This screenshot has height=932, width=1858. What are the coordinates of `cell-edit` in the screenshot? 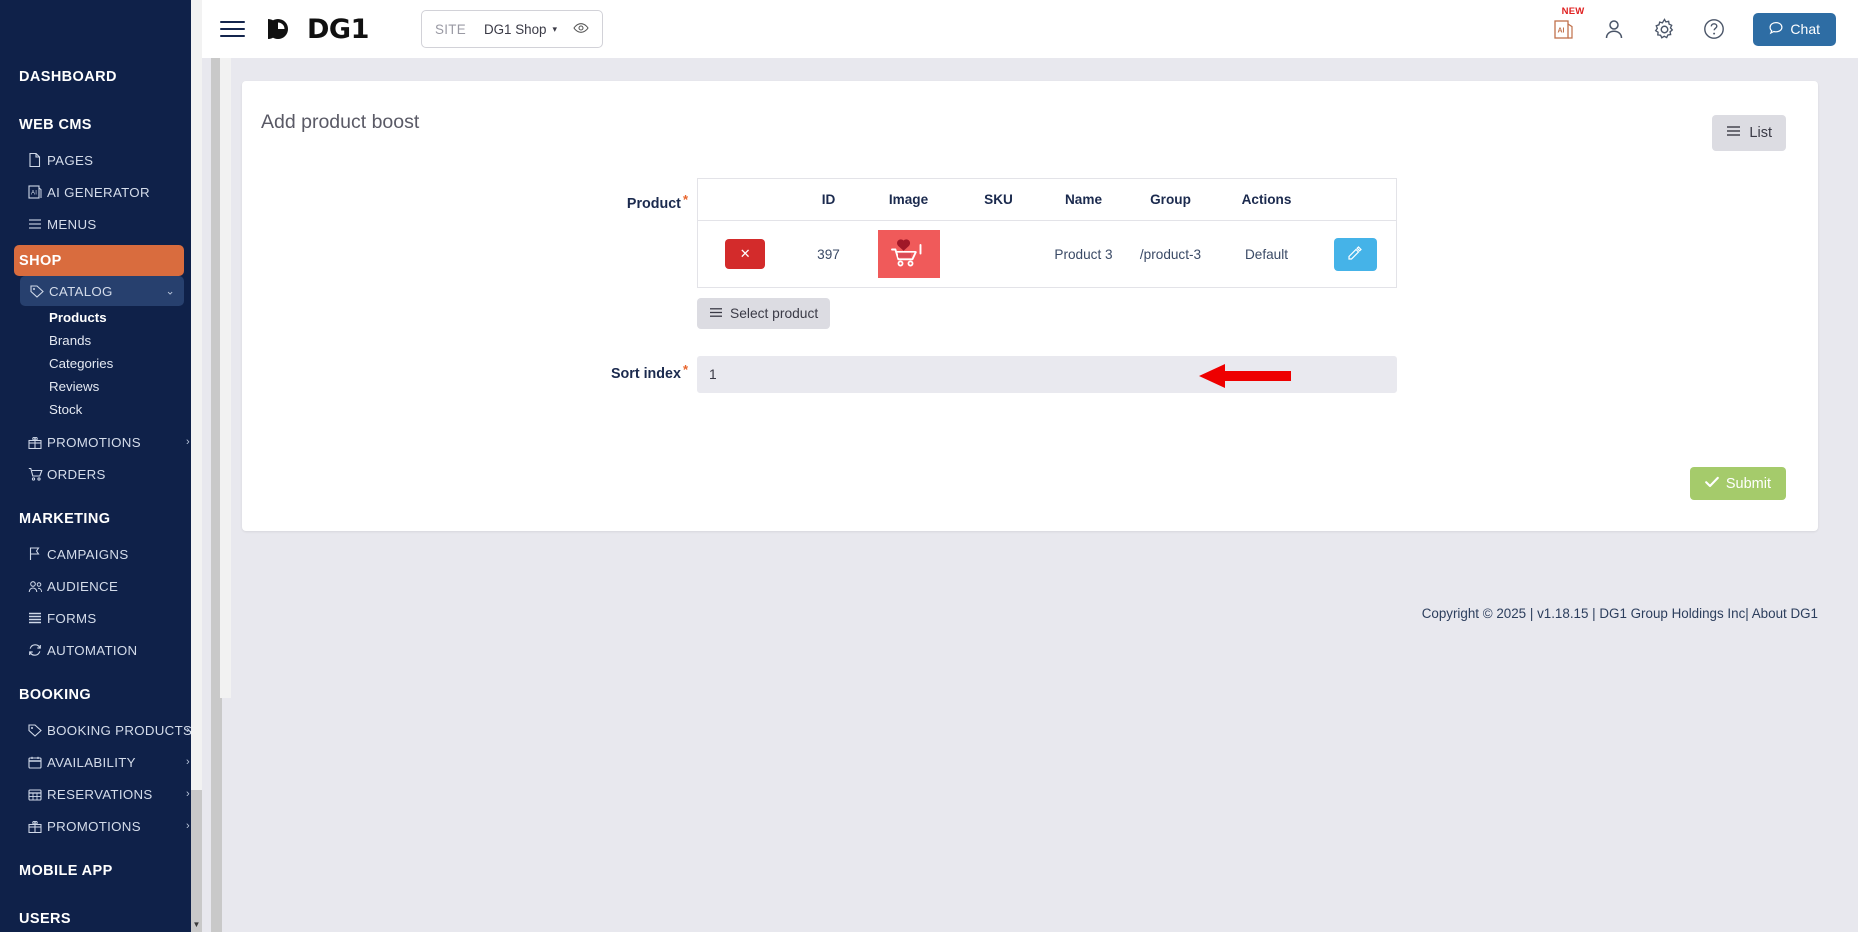 It's located at (1356, 254).